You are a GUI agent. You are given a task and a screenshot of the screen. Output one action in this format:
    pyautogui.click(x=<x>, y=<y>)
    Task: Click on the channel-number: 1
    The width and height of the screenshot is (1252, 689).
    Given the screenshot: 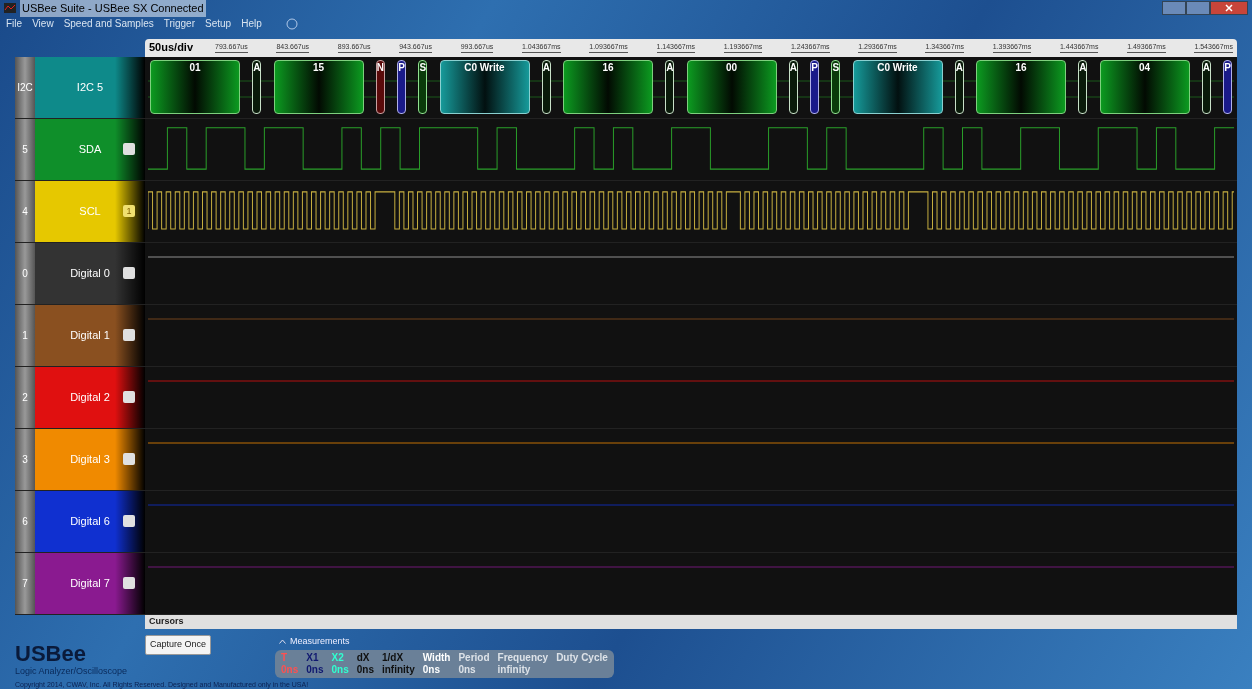 What is the action you would take?
    pyautogui.click(x=25, y=335)
    